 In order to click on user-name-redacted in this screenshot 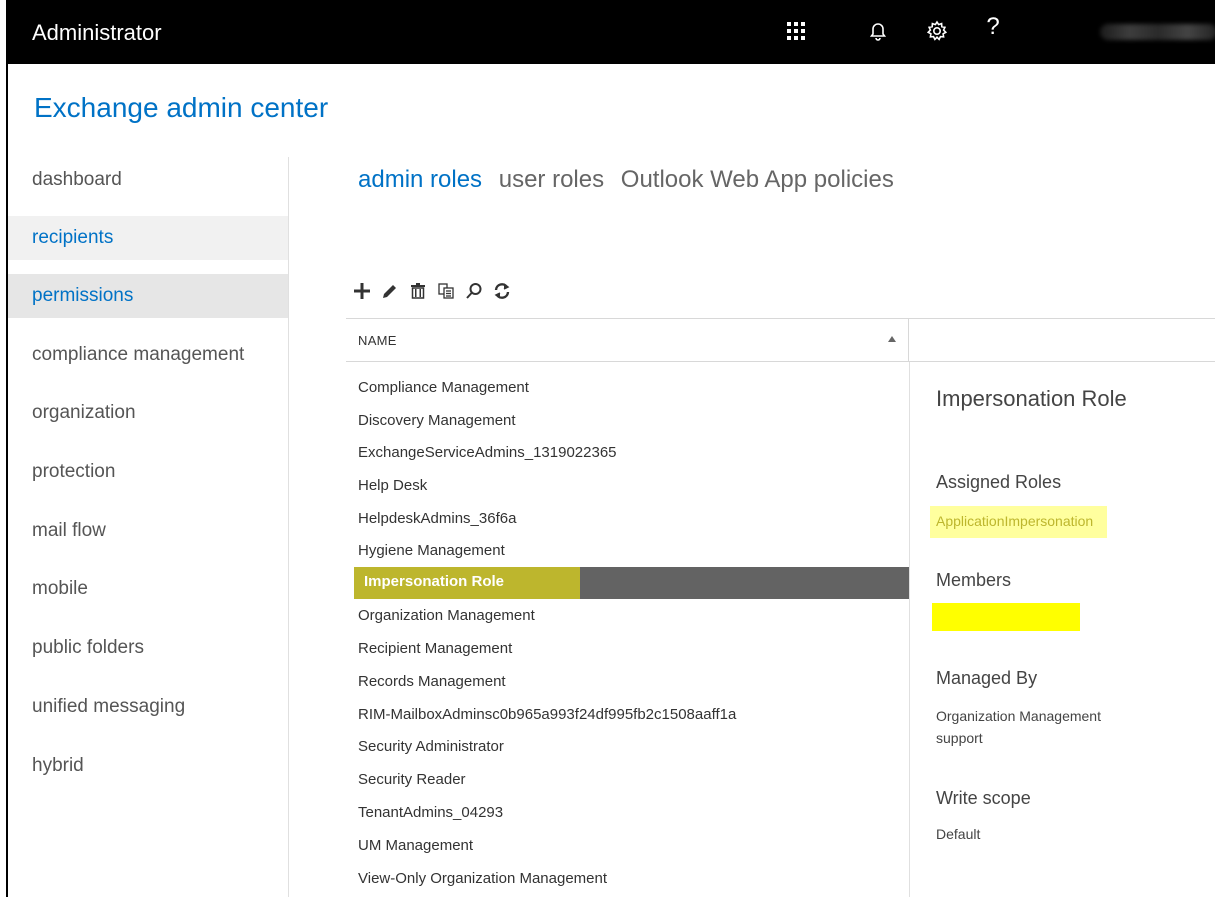, I will do `click(1157, 32)`.